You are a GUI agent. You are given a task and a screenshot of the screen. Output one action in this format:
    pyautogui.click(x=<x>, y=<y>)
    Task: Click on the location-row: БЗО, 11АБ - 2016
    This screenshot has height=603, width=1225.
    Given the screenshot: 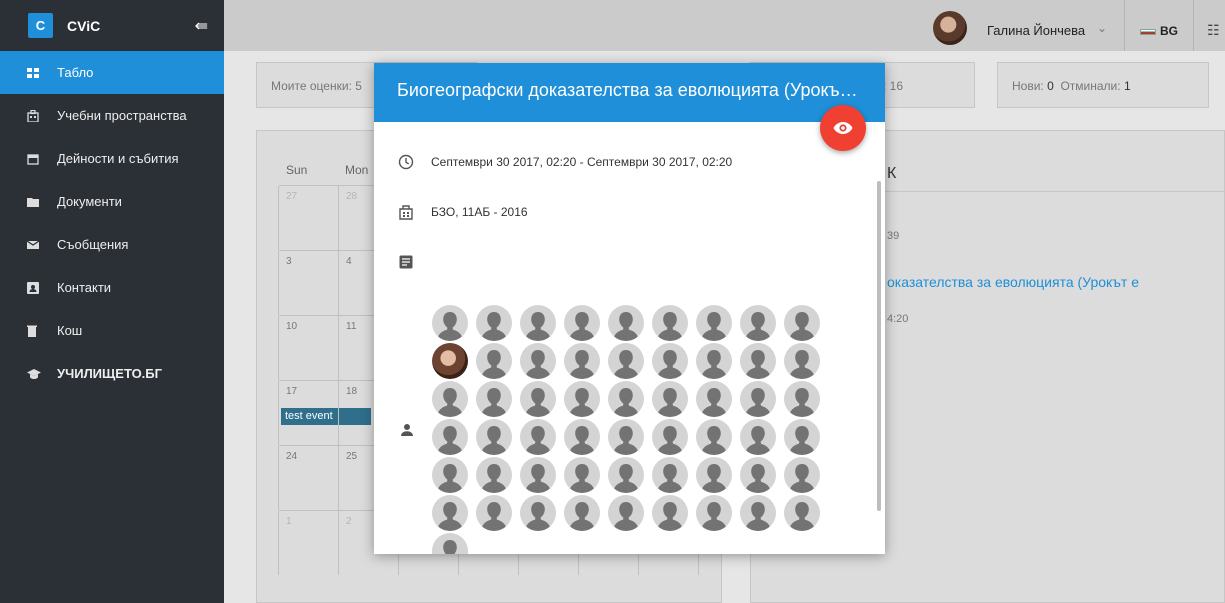 What is the action you would take?
    pyautogui.click(x=462, y=212)
    